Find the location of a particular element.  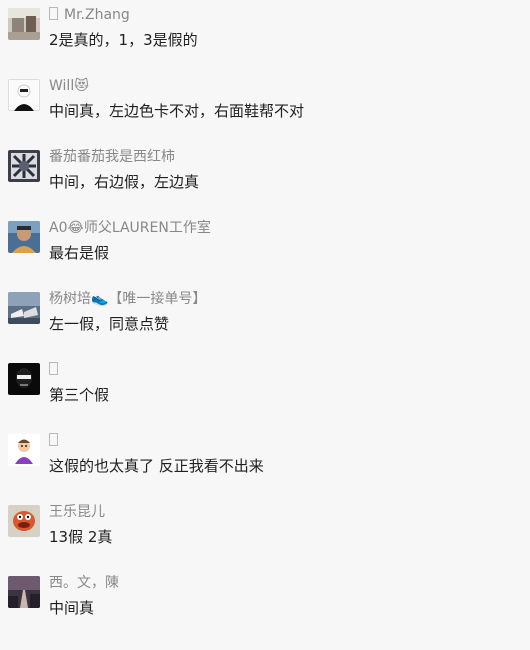

comment-text: 第三个假 is located at coordinates (79, 395).